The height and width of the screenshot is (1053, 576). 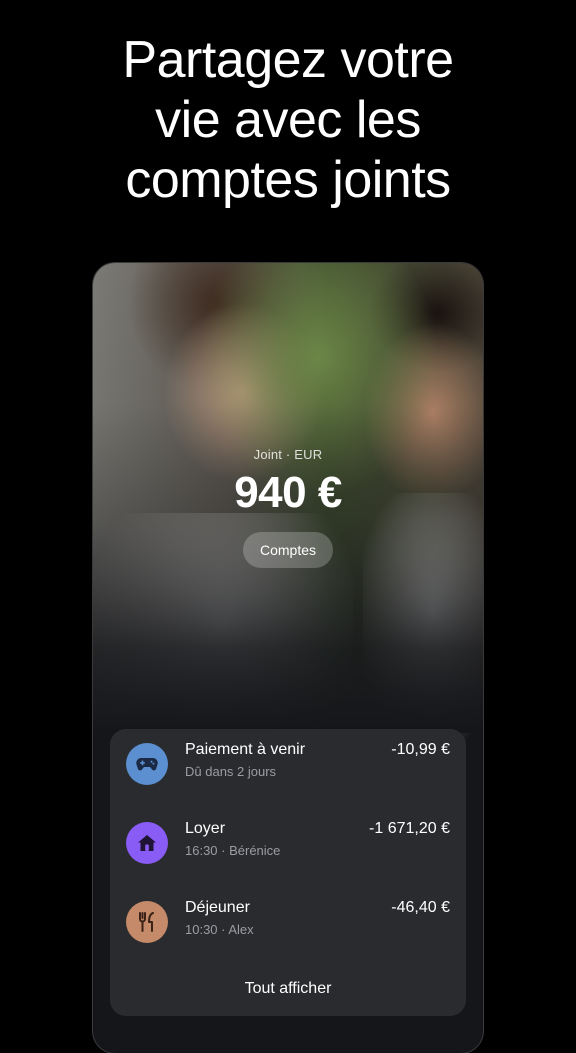 I want to click on account-balance: 940 €, so click(x=288, y=492).